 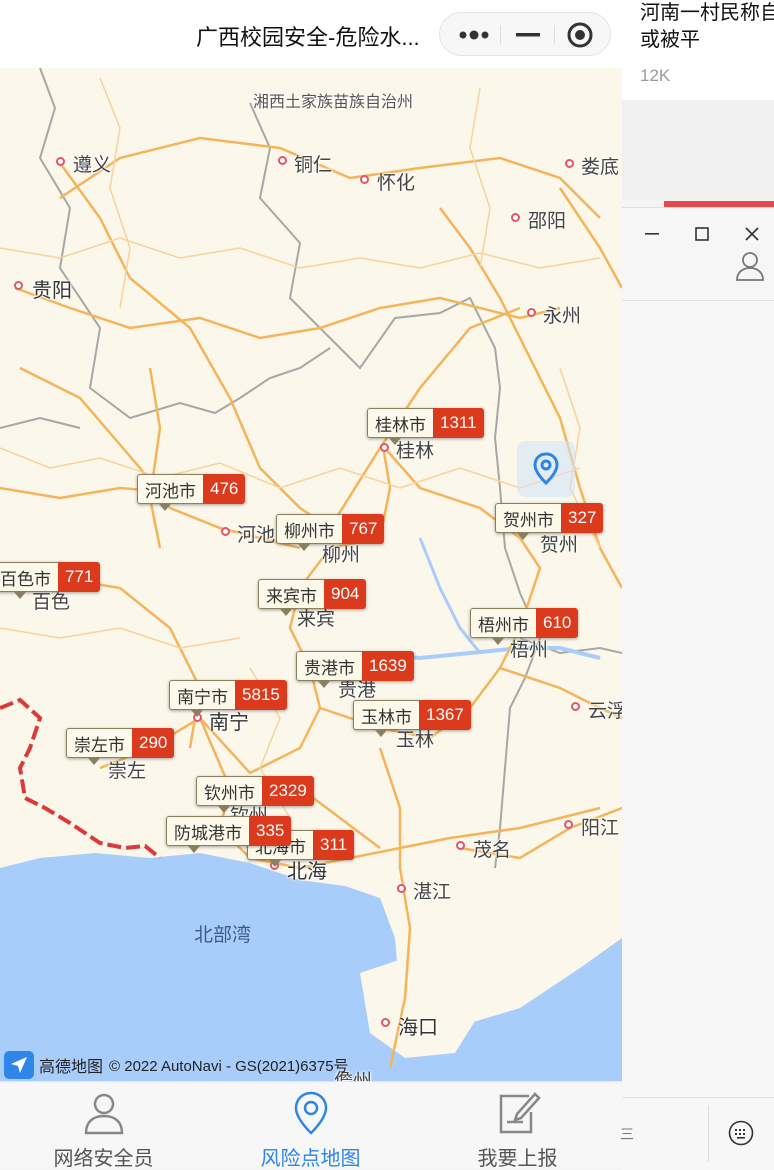 I want to click on risk-marker-yulin: 玉林市 1367, so click(x=412, y=718).